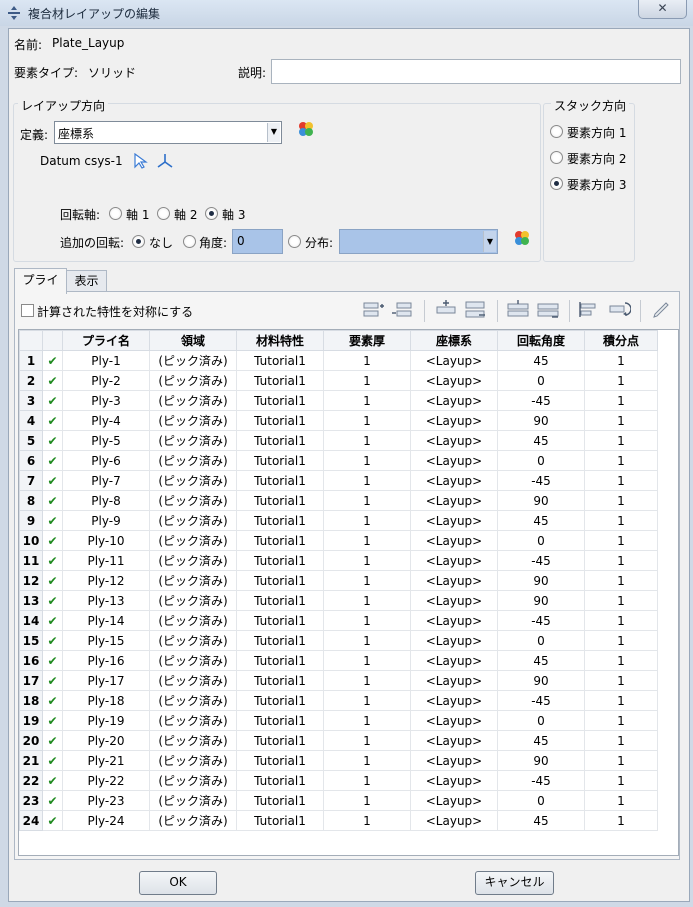 Image resolution: width=693 pixels, height=907 pixels. What do you see at coordinates (31, 400) in the screenshot?
I see `row-number: 3` at bounding box center [31, 400].